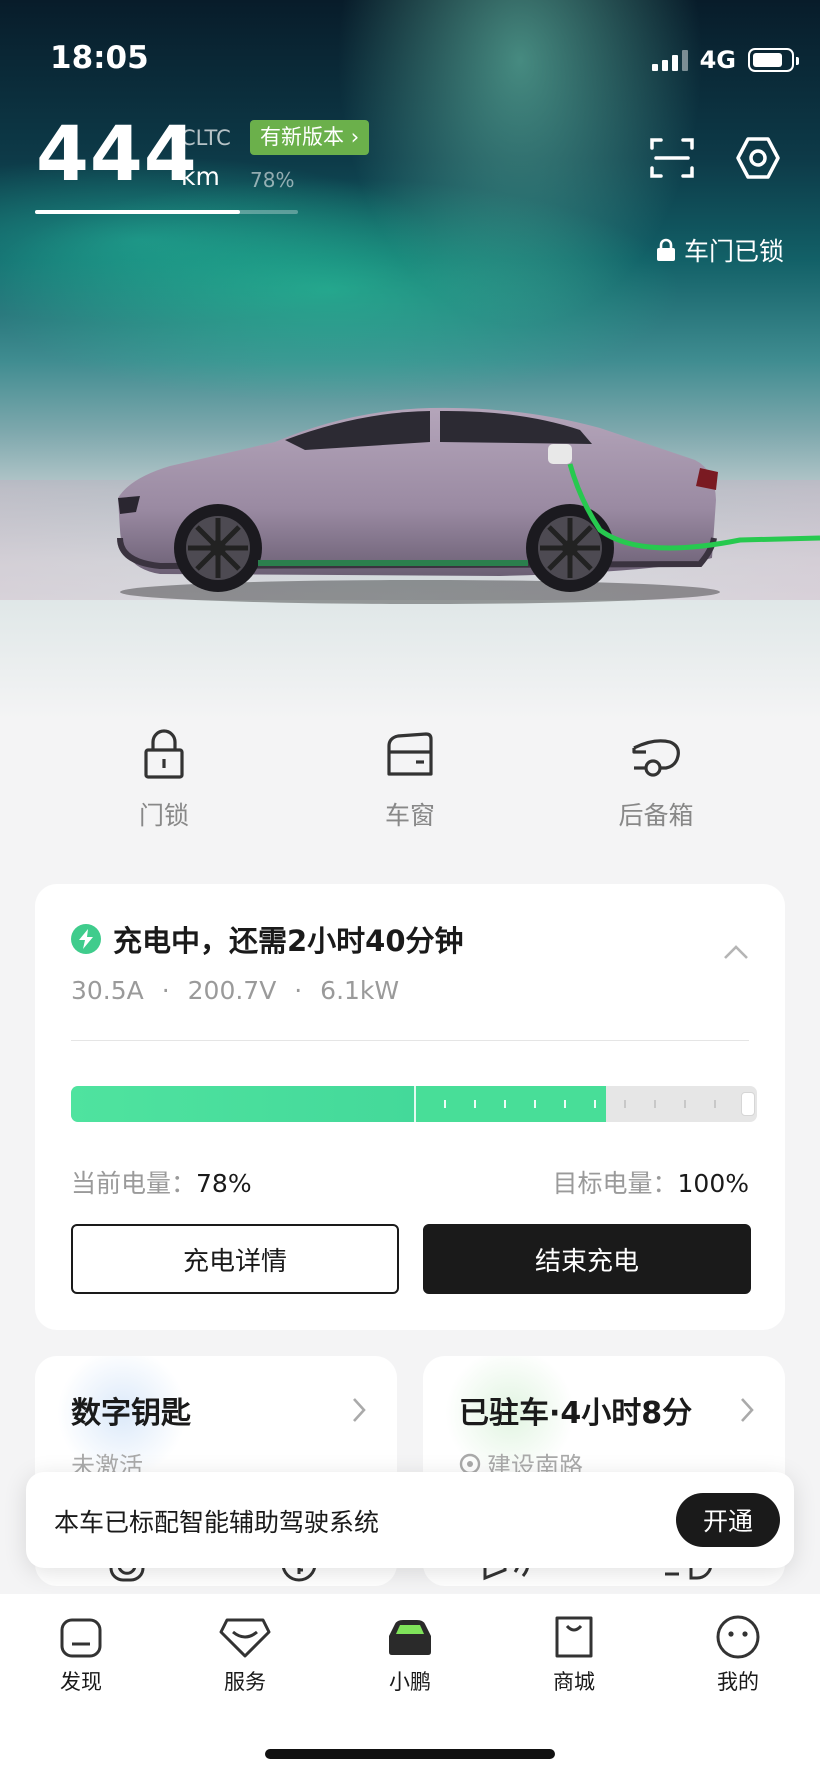 The image size is (820, 1775). What do you see at coordinates (574, 1637) in the screenshot?
I see `shop-icon` at bounding box center [574, 1637].